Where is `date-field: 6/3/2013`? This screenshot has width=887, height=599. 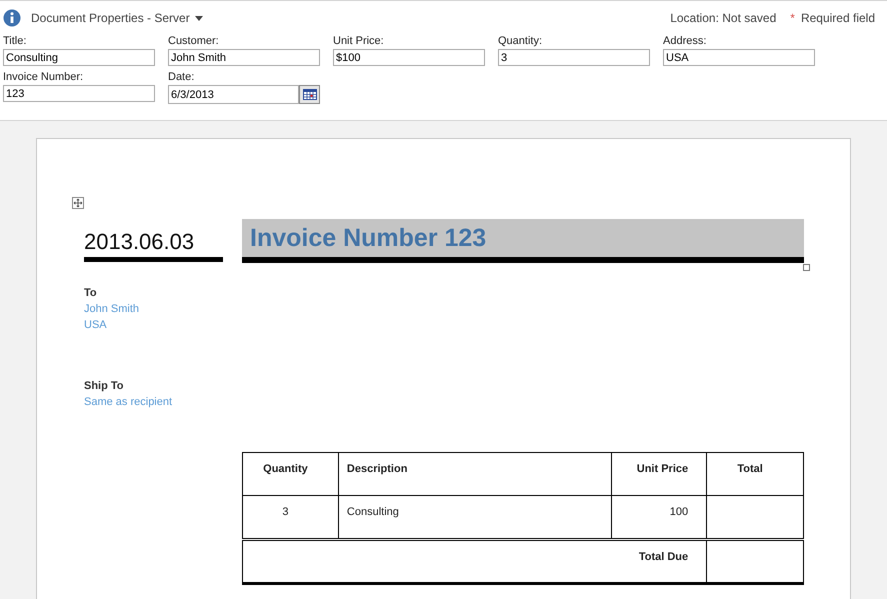 date-field: 6/3/2013 is located at coordinates (233, 94).